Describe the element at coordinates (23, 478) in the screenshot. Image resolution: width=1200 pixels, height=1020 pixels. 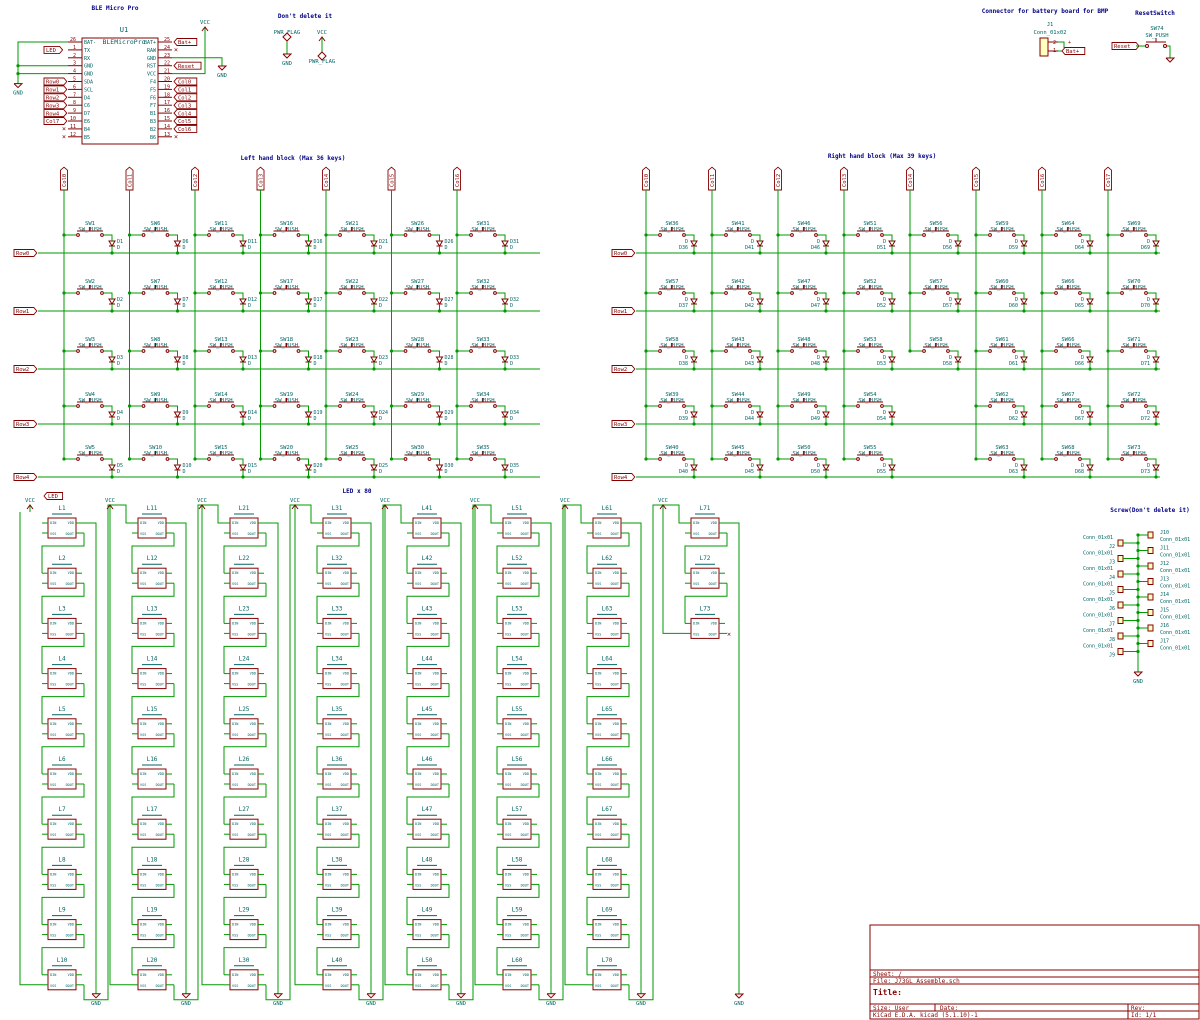
I see `net-label-text: Row4` at that location.